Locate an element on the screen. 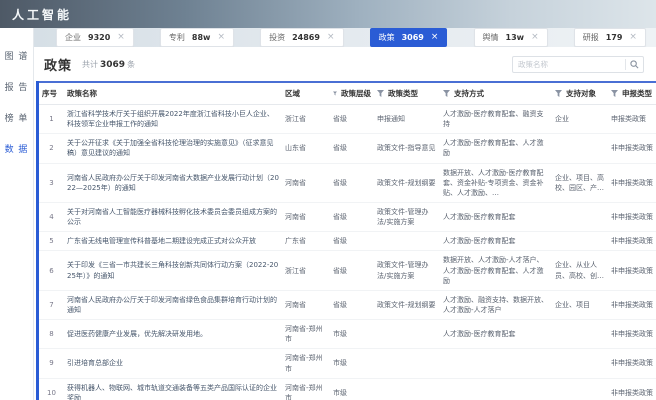 The width and height of the screenshot is (656, 400). filter-chip-sentiment: 舆情 13w × is located at coordinates (510, 37).